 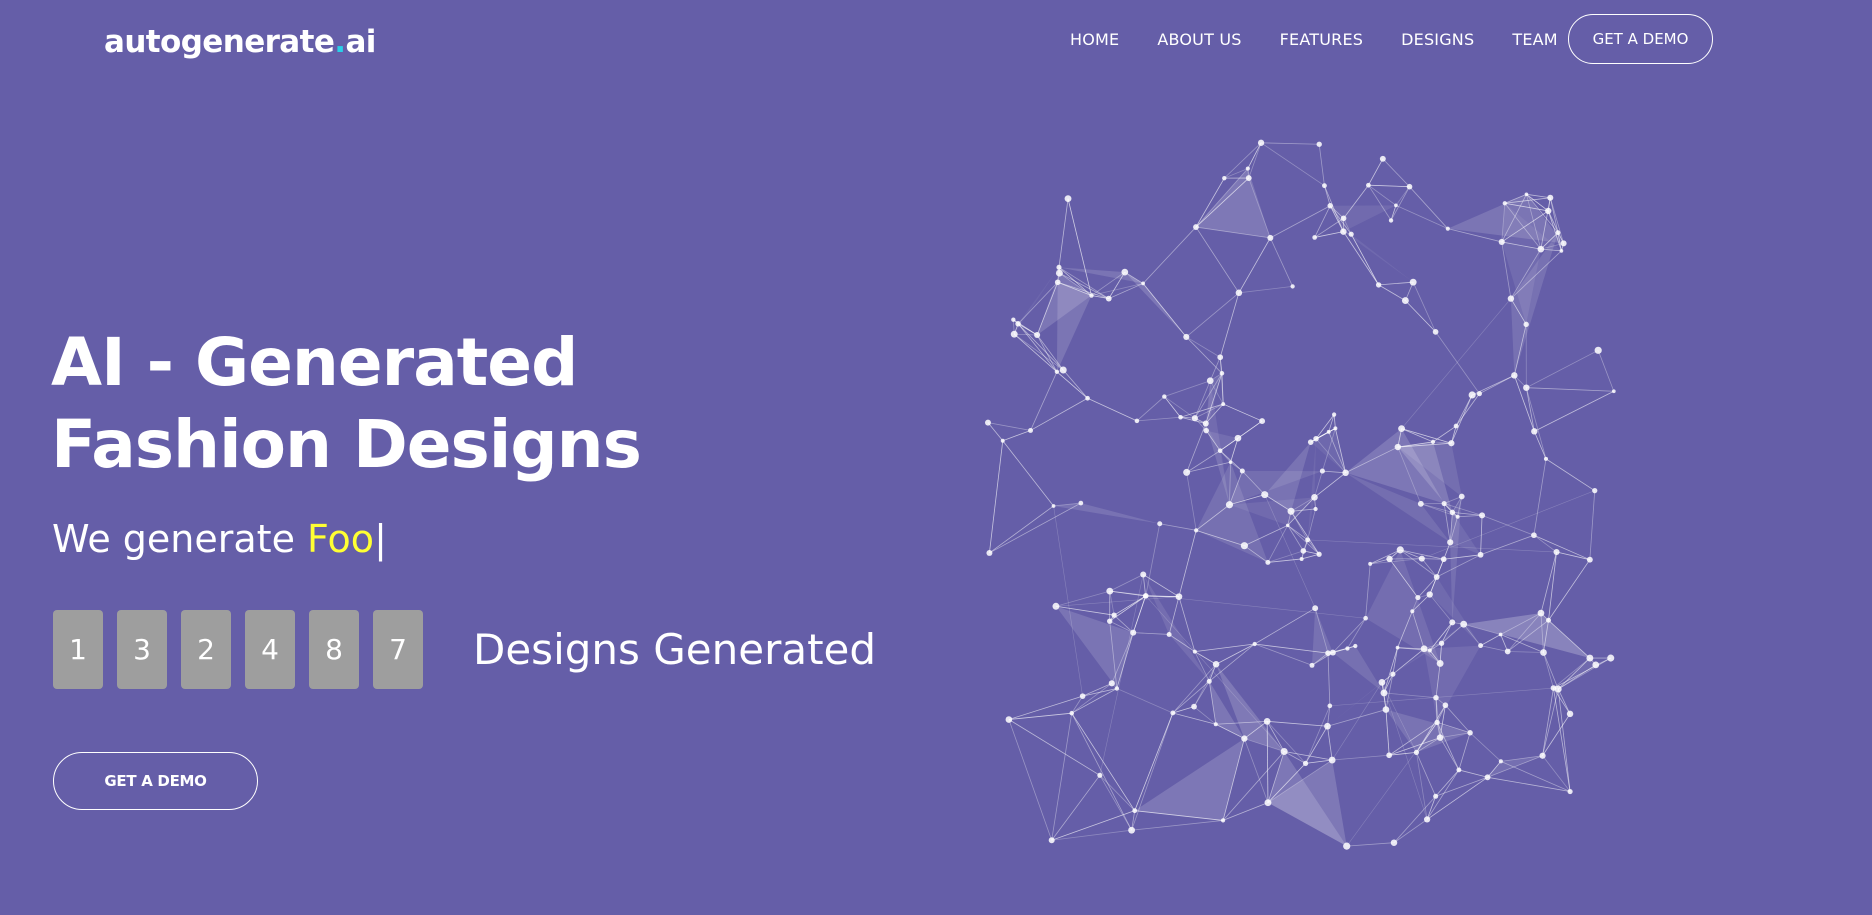 I want to click on nav-about-us: ABOUT US, so click(x=1199, y=40).